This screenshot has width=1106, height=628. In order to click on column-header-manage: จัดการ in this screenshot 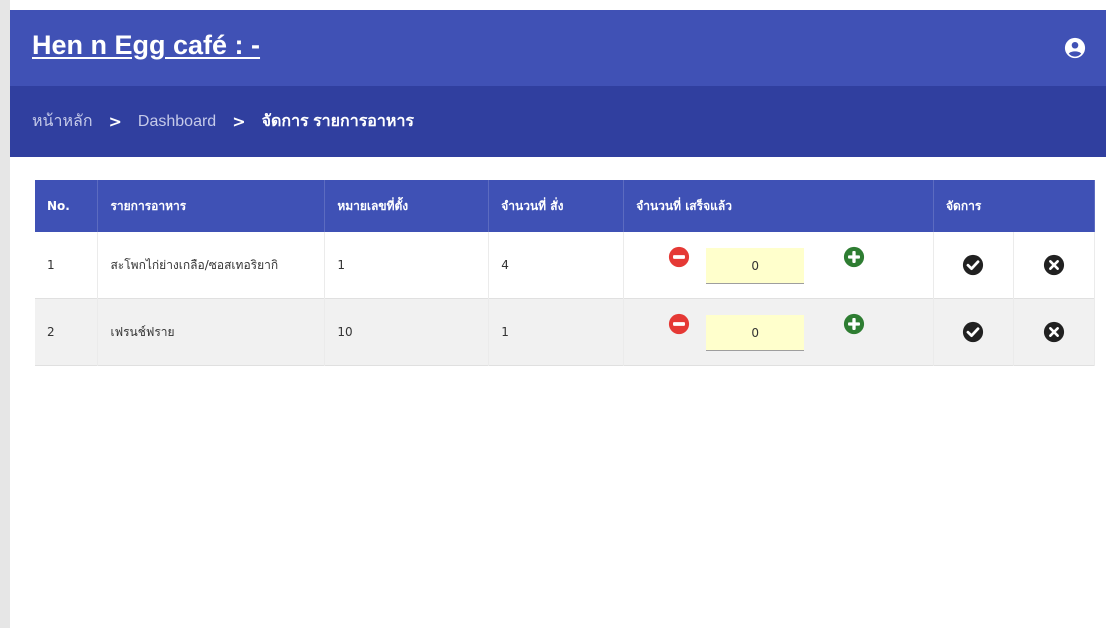, I will do `click(1014, 206)`.